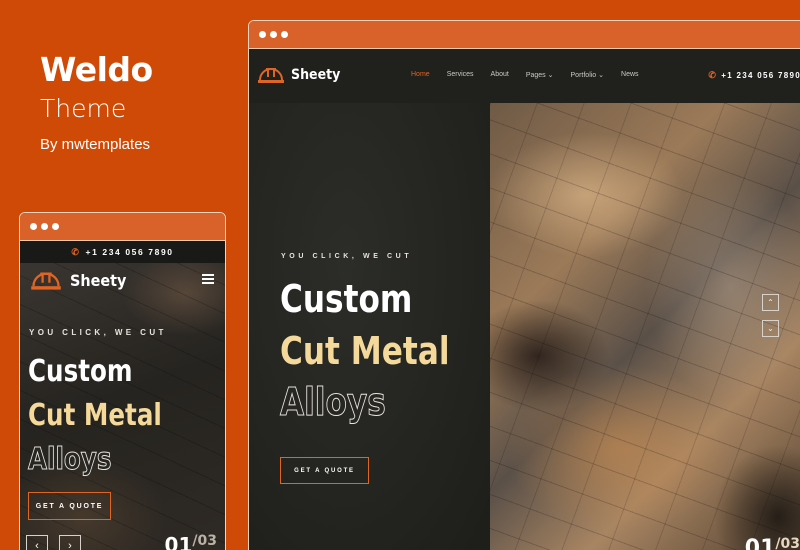 The width and height of the screenshot is (800, 550). What do you see at coordinates (713, 75) in the screenshot?
I see `phone-icon: ✆` at bounding box center [713, 75].